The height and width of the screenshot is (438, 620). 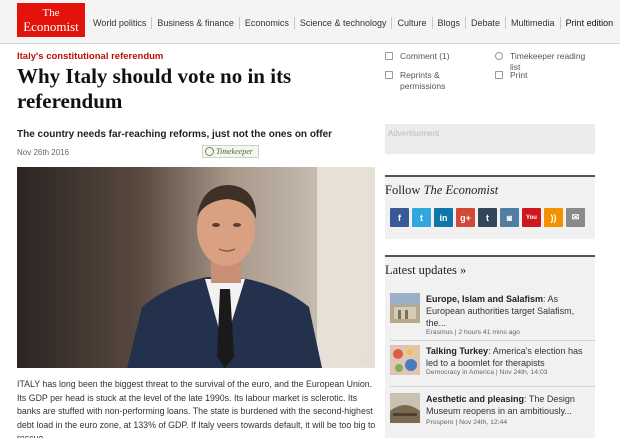 I want to click on photo-credit: AFP, so click(x=366, y=362).